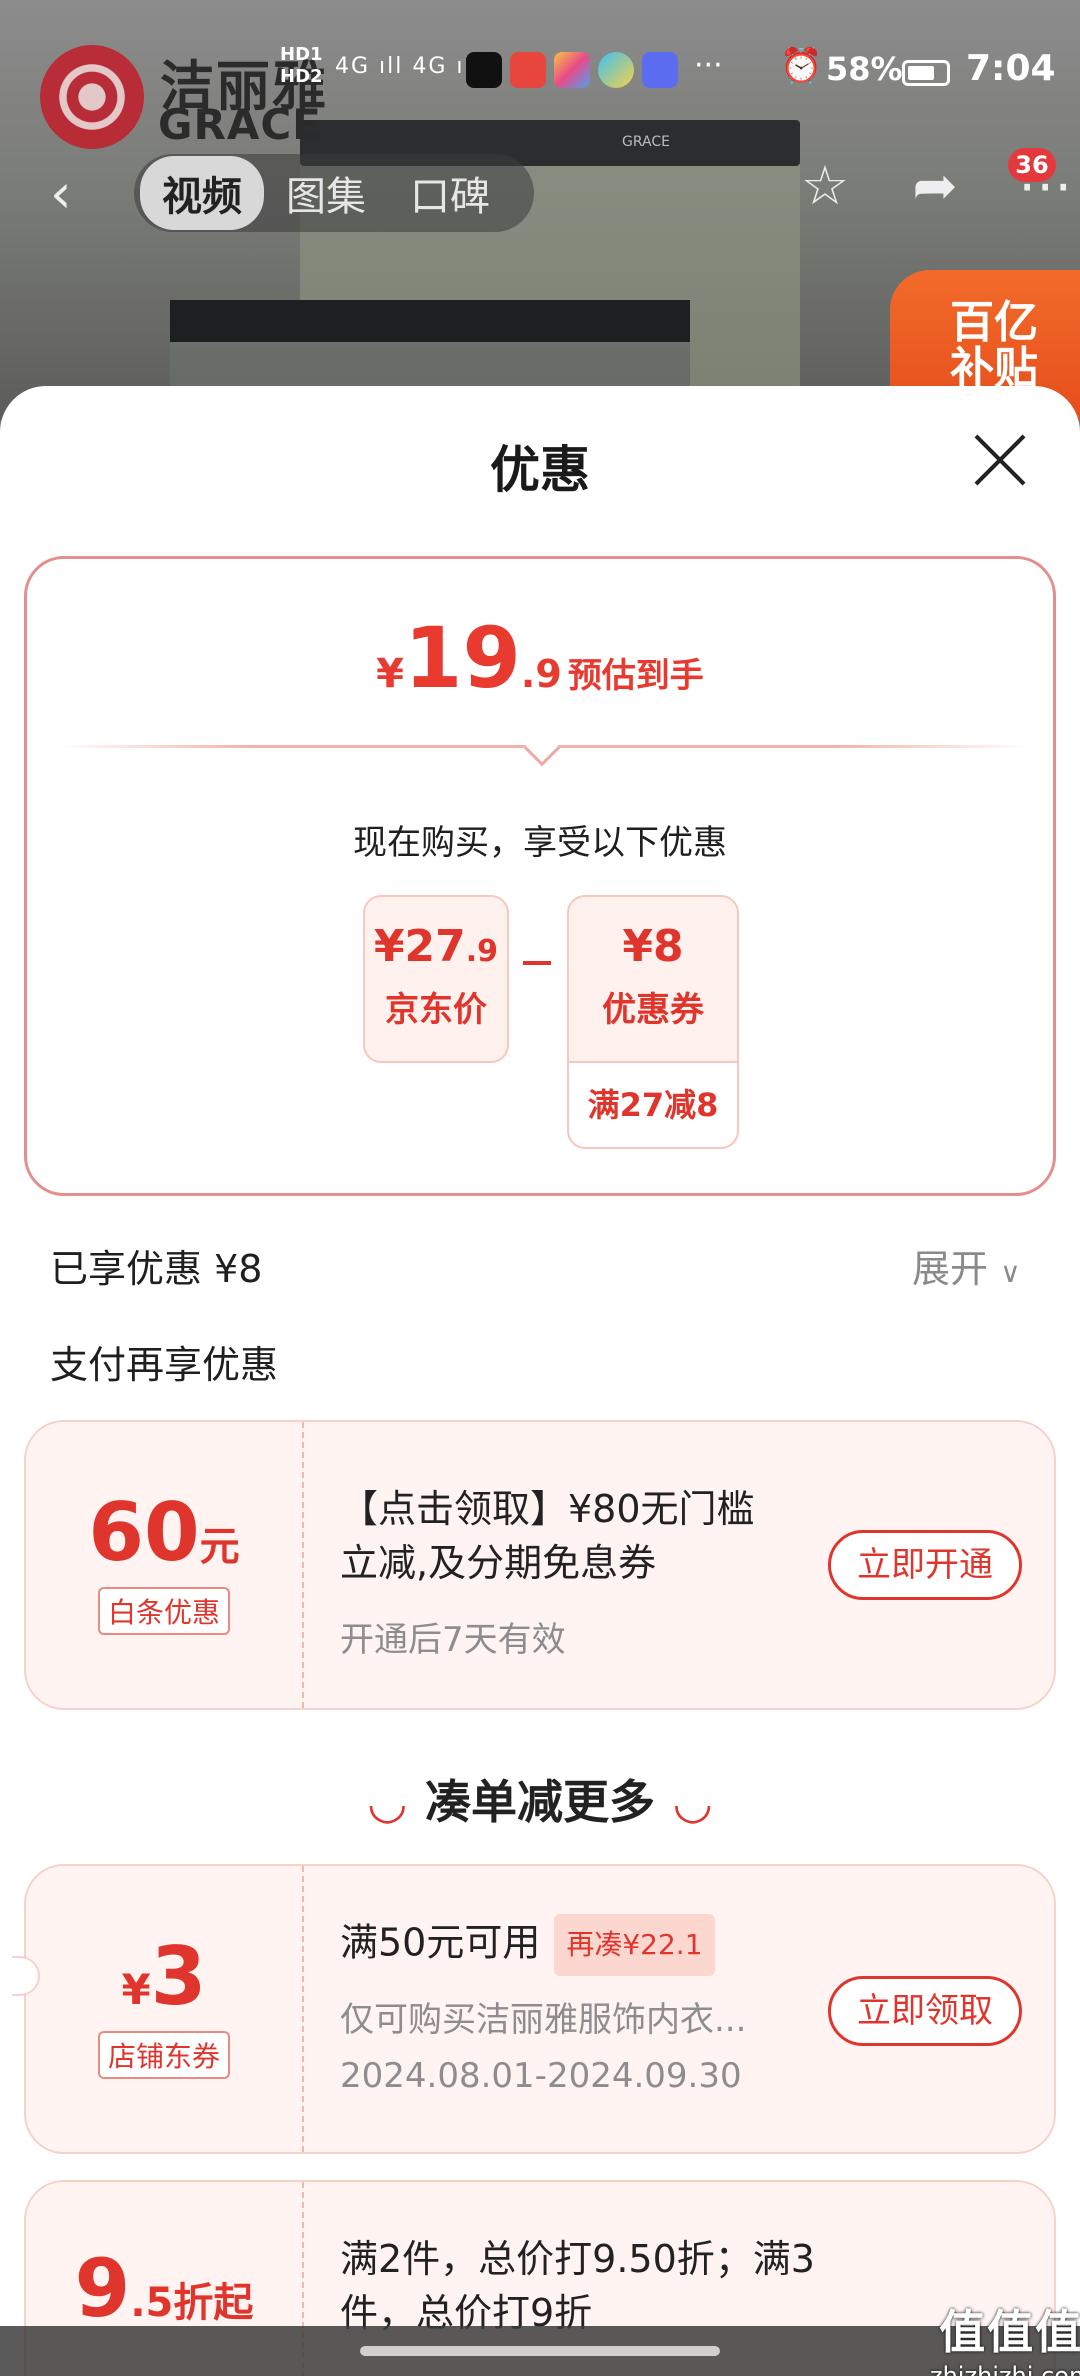 The height and width of the screenshot is (2376, 1080). What do you see at coordinates (192, 2303) in the screenshot?
I see `discount-suffix: .5折起` at bounding box center [192, 2303].